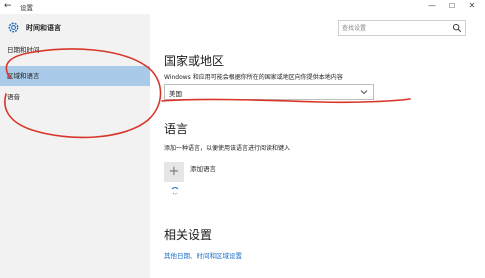 The height and width of the screenshot is (278, 485). I want to click on add-language-label: 添加语言, so click(203, 168).